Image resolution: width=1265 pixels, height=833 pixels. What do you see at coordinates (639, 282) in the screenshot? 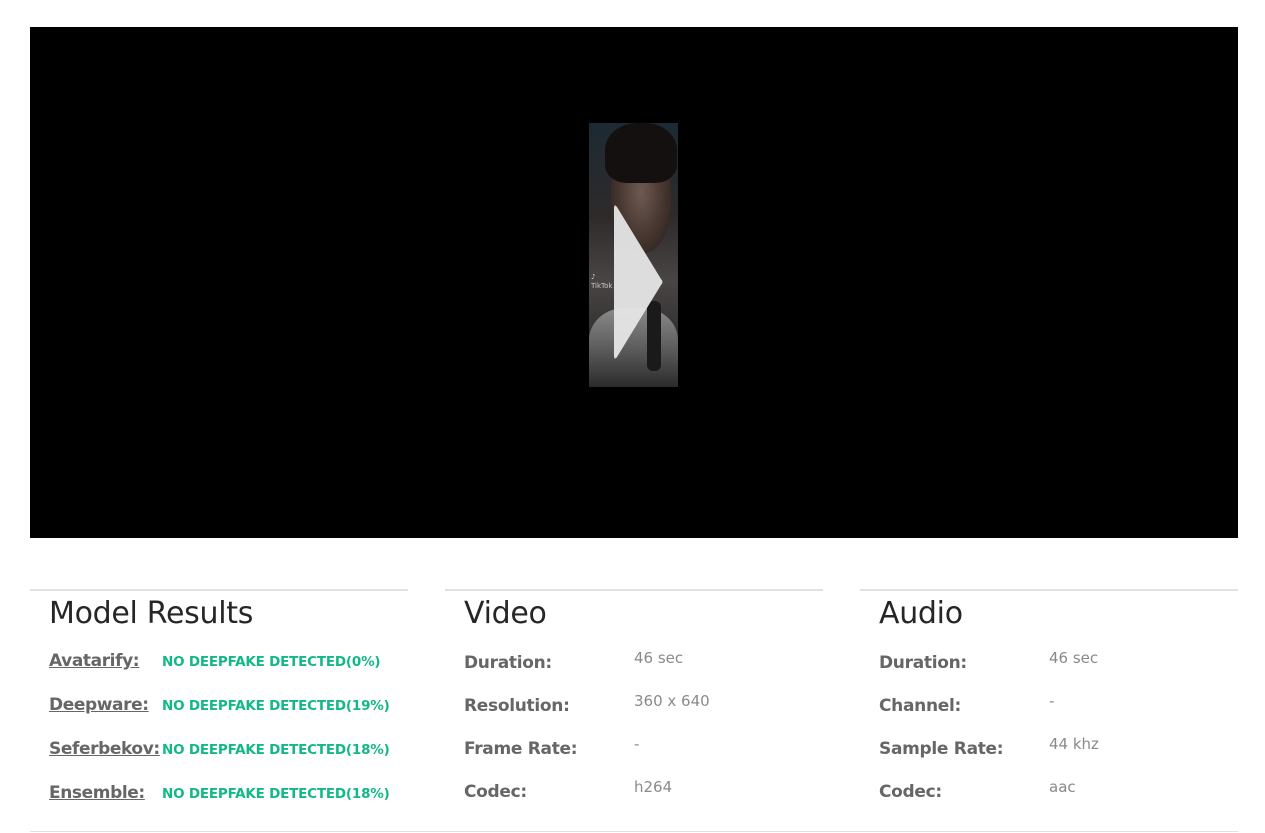
I see `play-icon` at bounding box center [639, 282].